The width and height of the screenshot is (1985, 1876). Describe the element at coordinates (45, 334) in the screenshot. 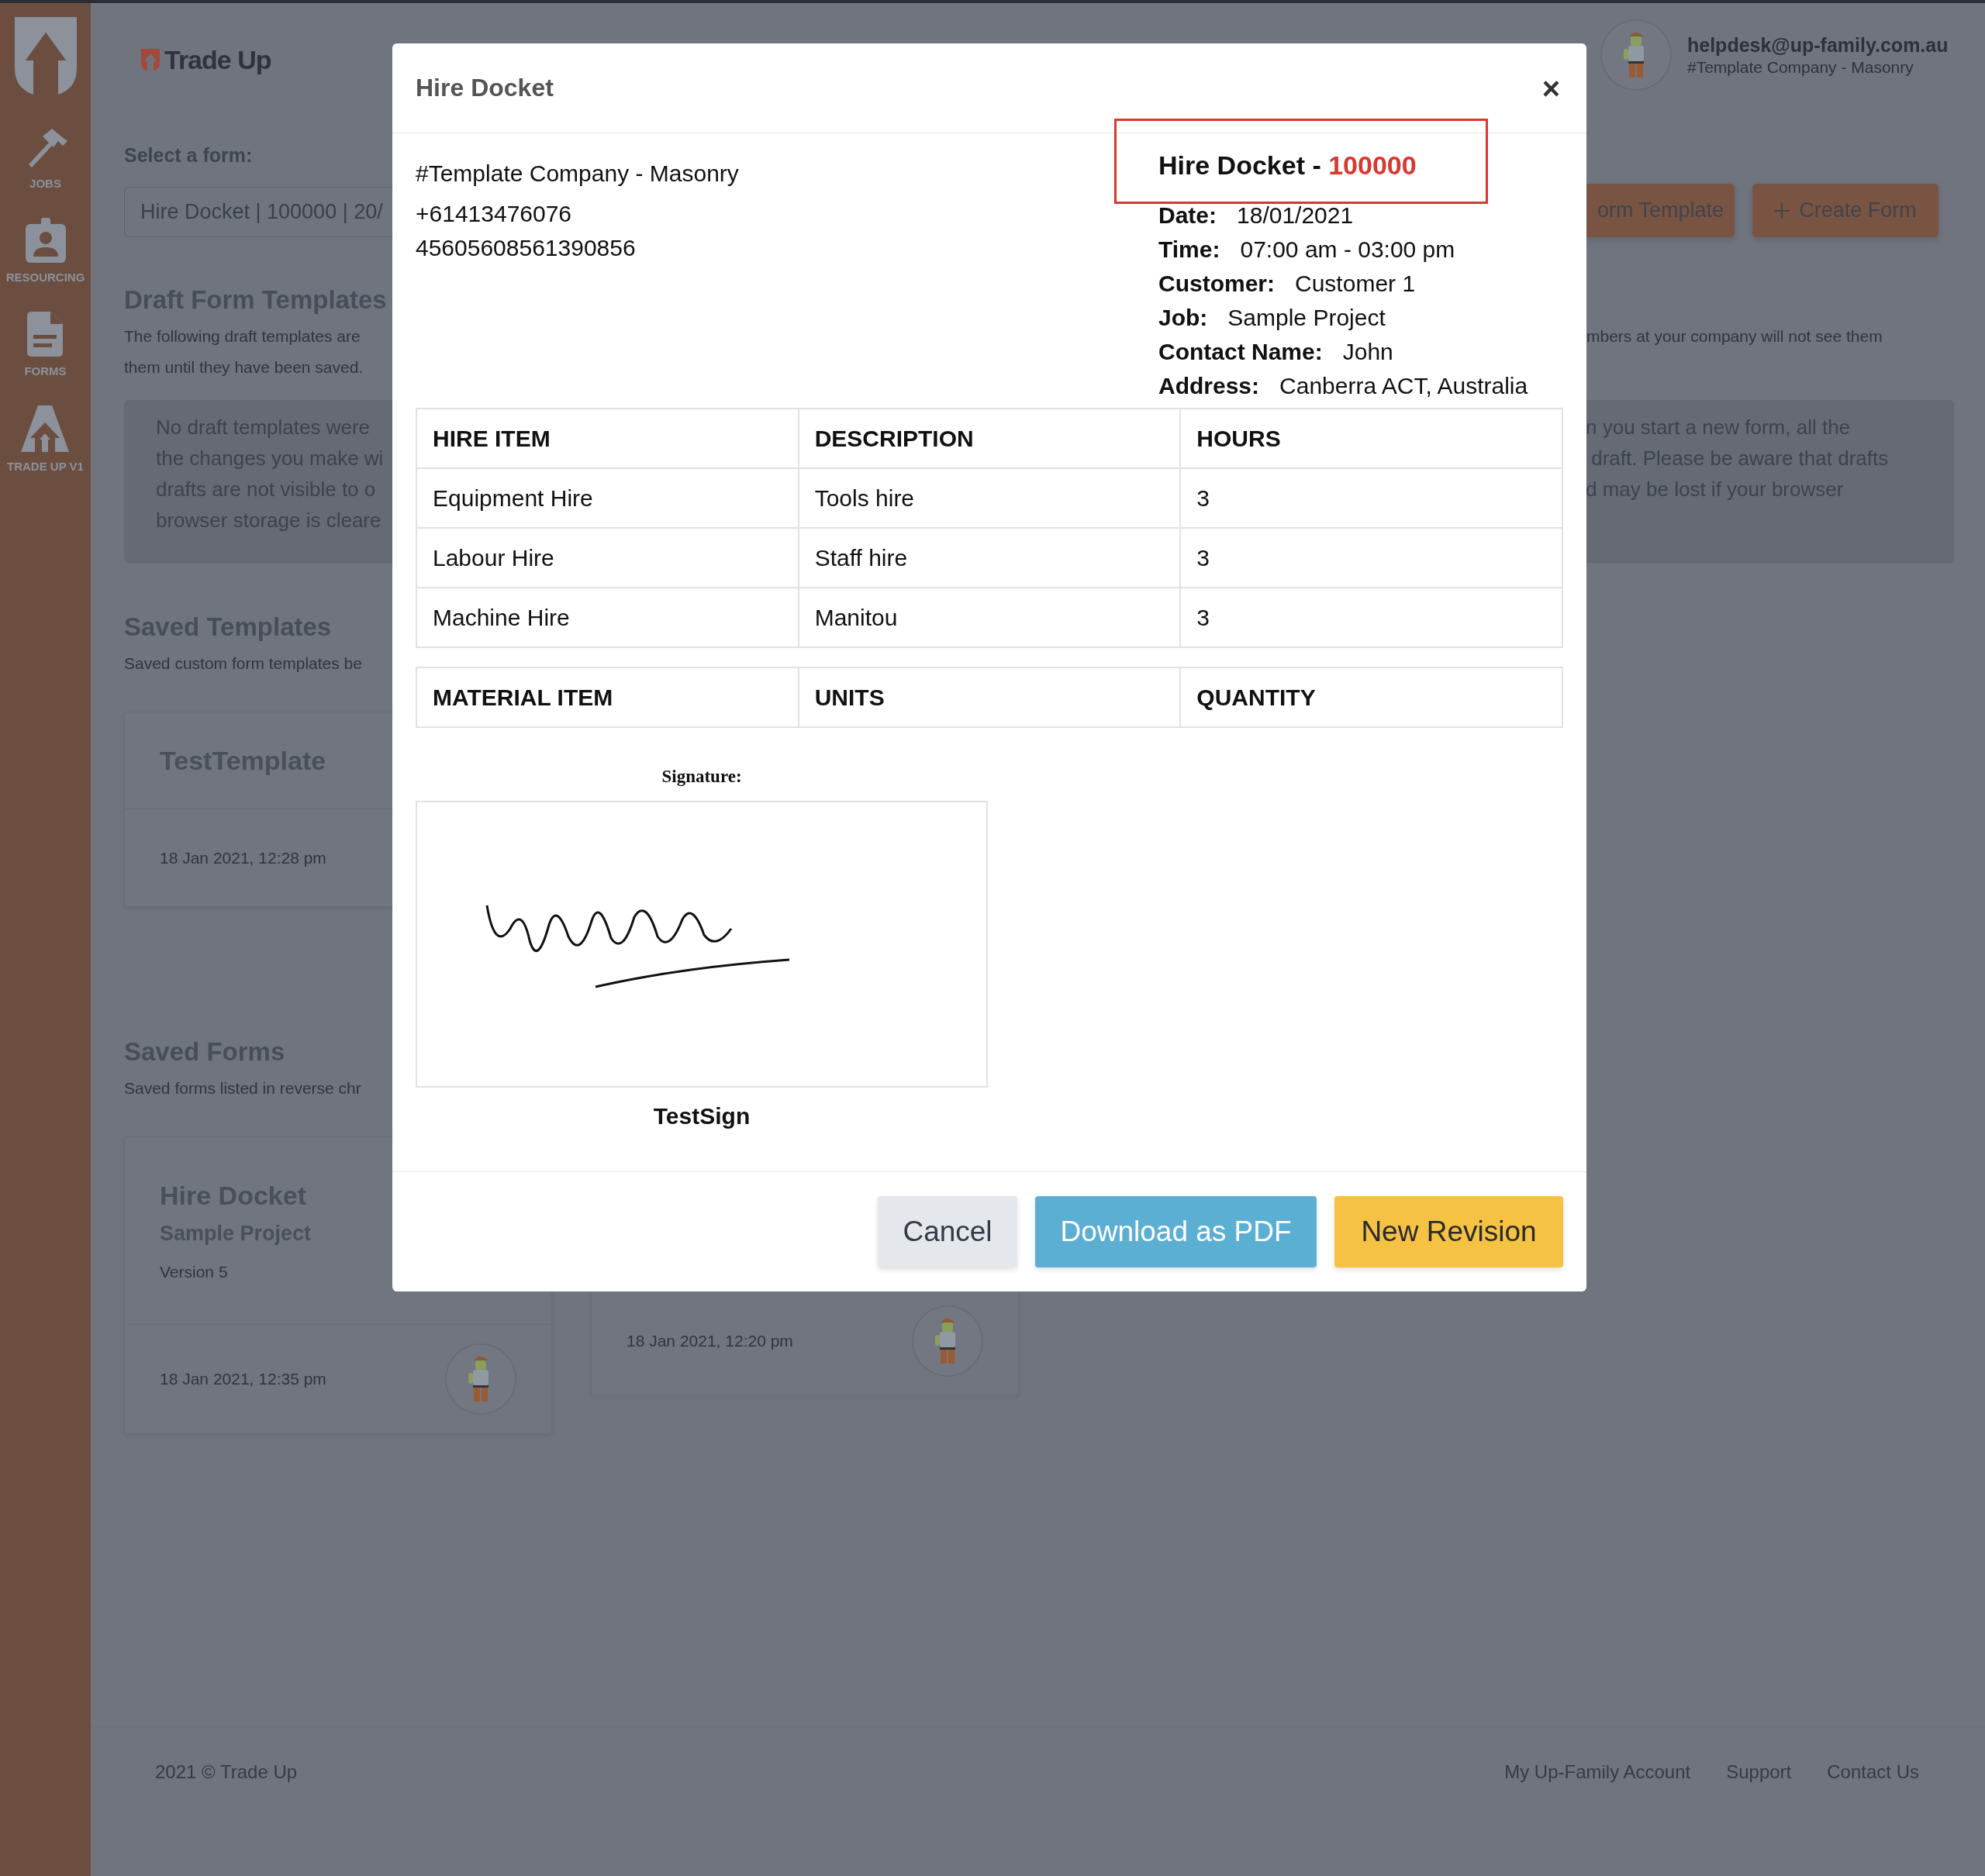

I see `document-icon` at that location.